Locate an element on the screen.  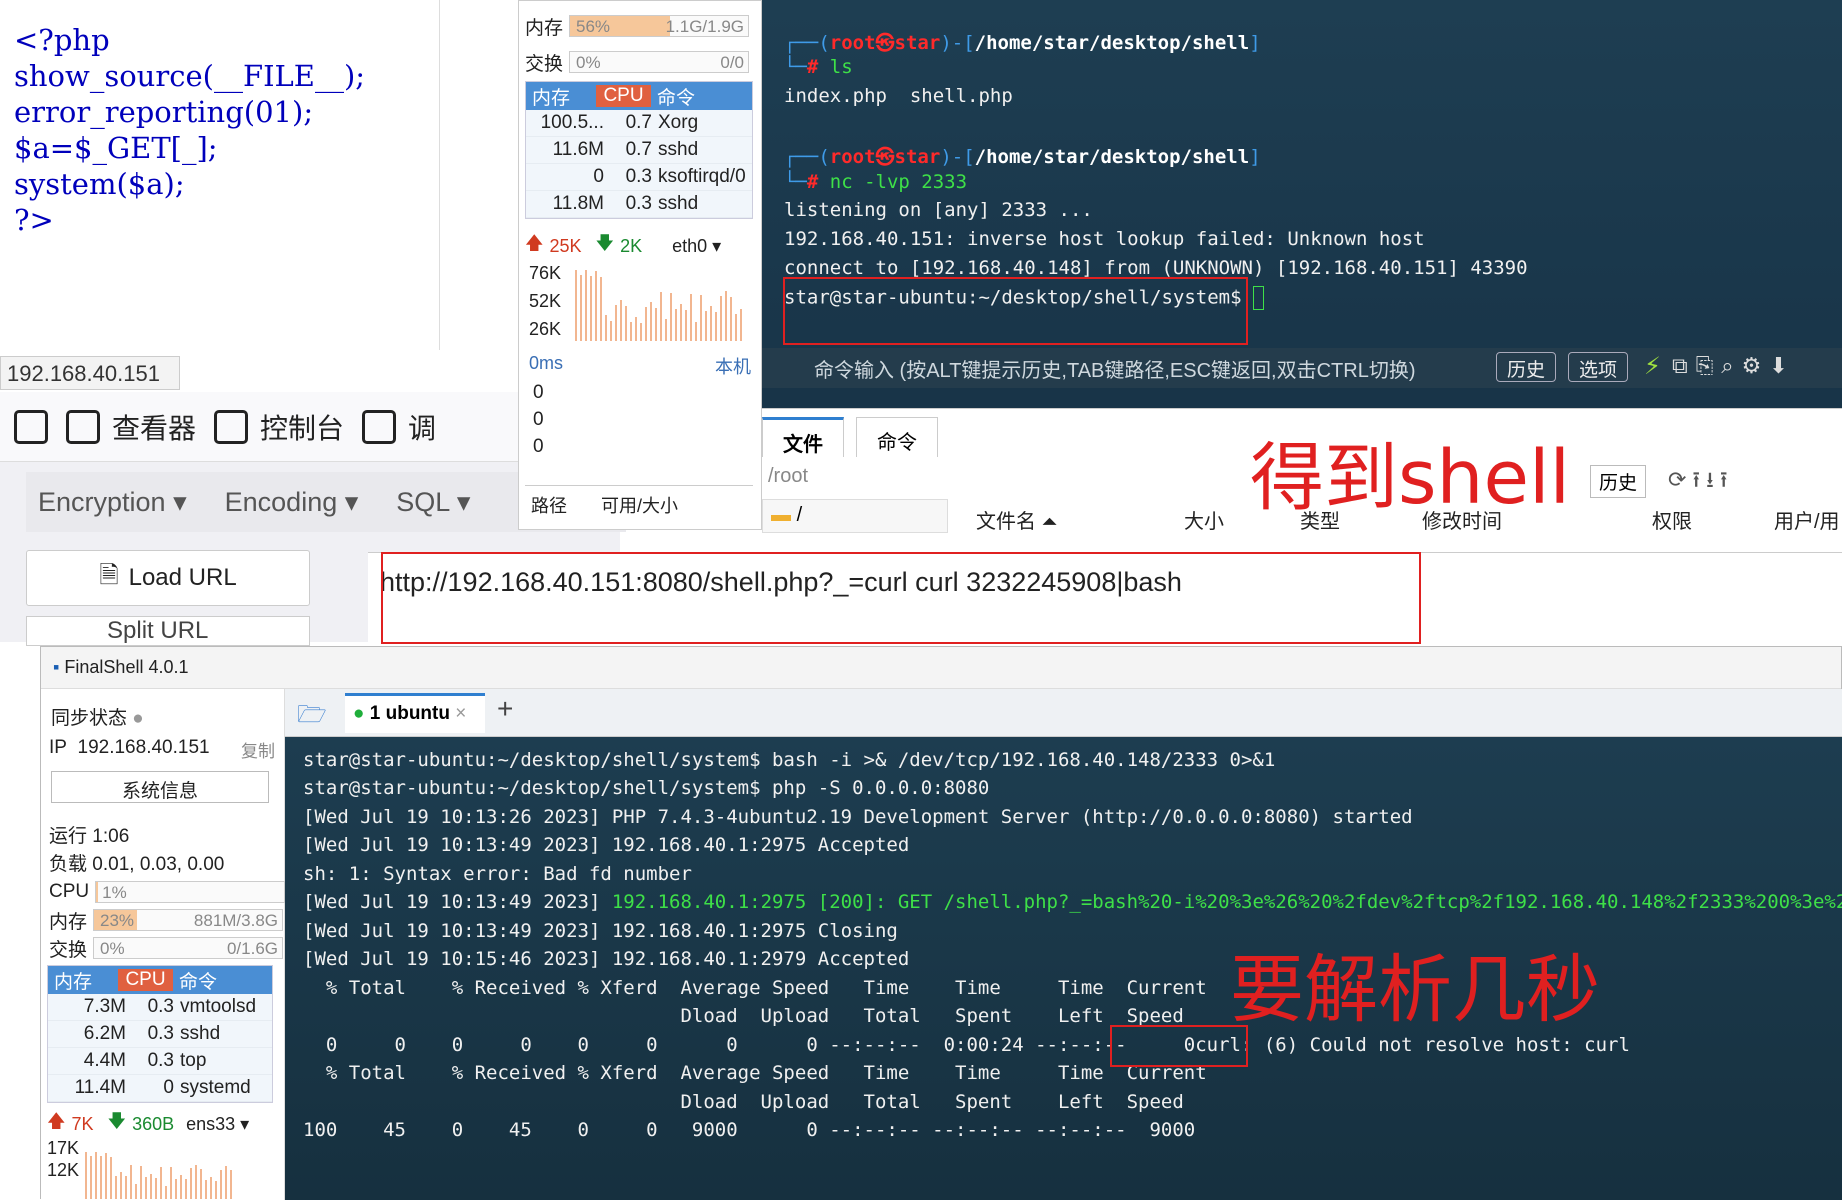
encryption-menu: Encryption ▾ is located at coordinates (112, 502).